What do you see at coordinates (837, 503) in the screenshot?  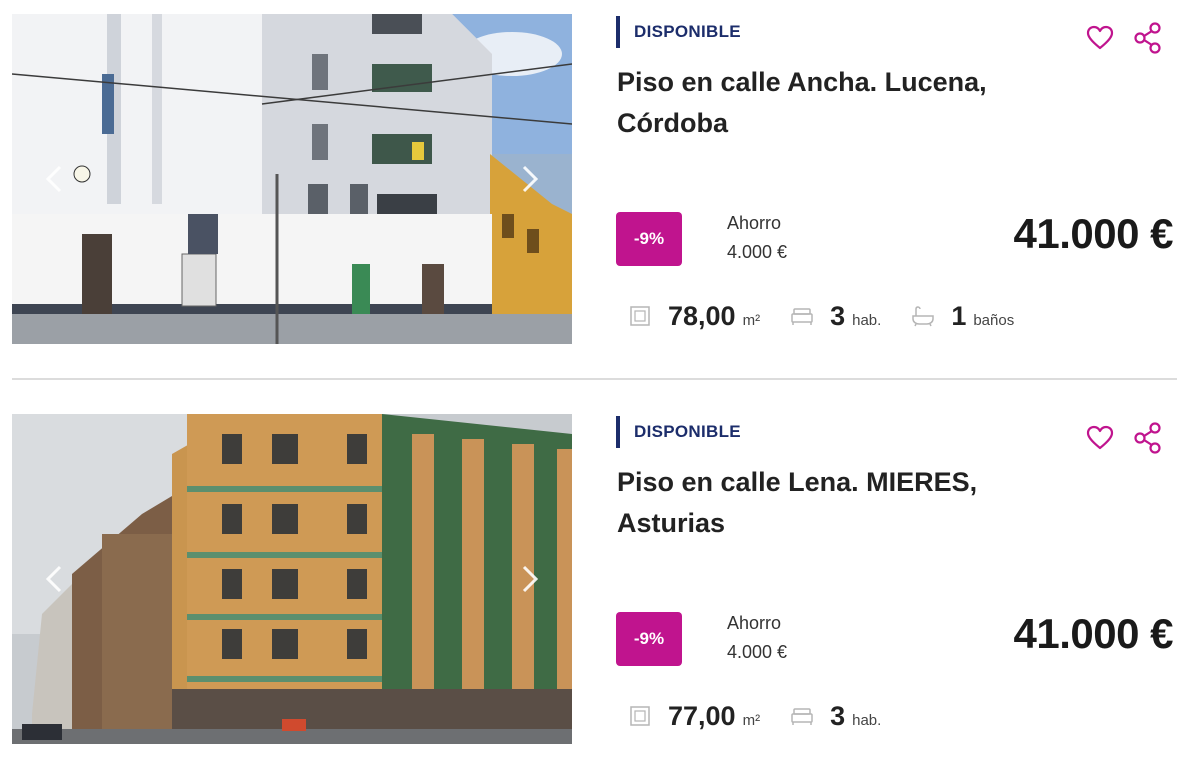 I see `listing-title: Piso en calle Lena. MIERES, Asturias` at bounding box center [837, 503].